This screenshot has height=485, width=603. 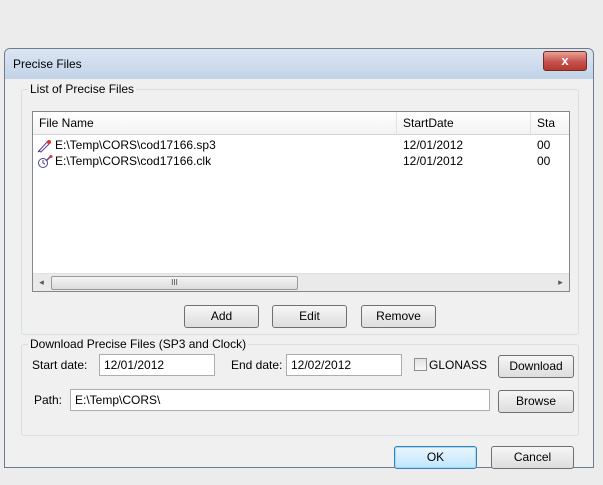 I want to click on scroll-right-icon: ▸, so click(x=560, y=282).